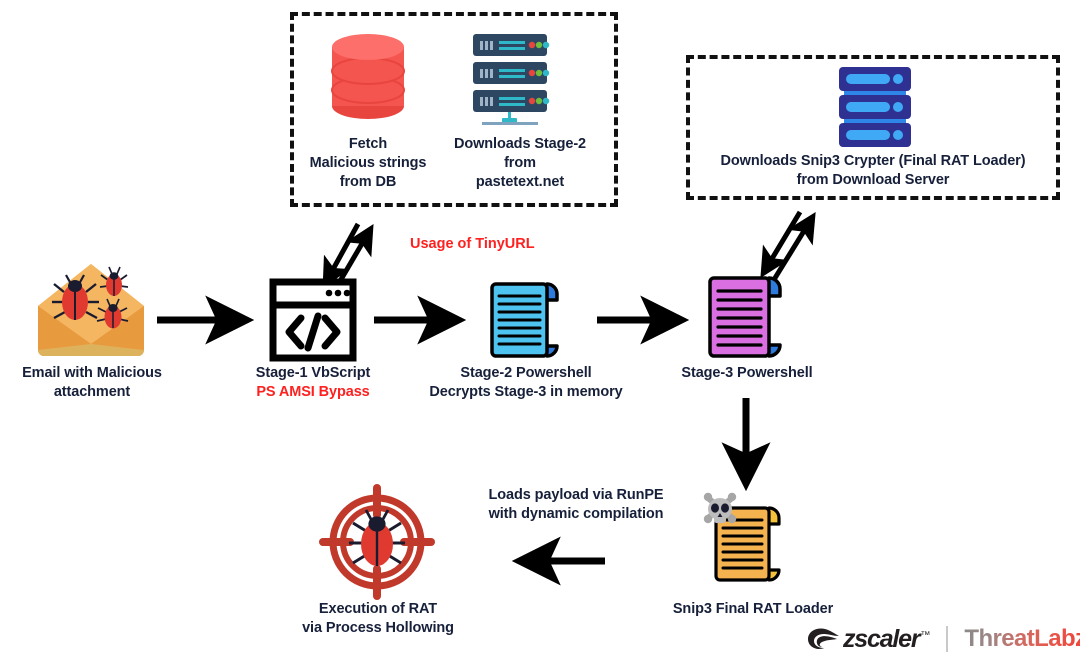 Image resolution: width=1080 pixels, height=664 pixels. Describe the element at coordinates (313, 320) in the screenshot. I see `code-window-icon` at that location.